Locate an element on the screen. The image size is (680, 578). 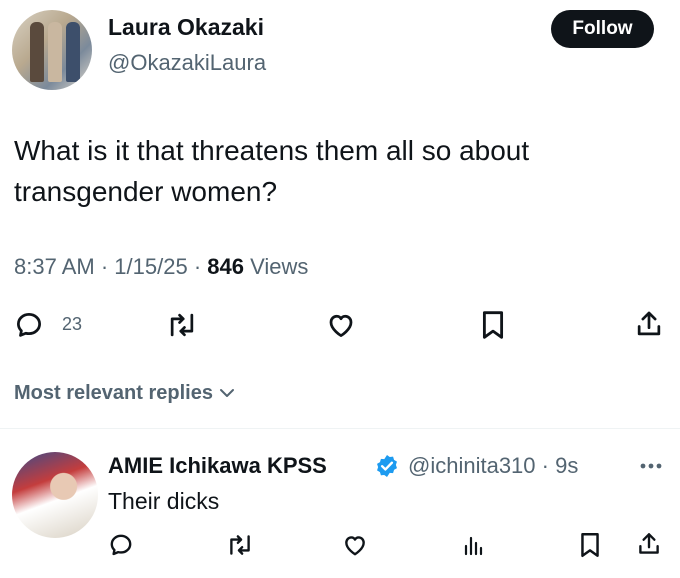
divider is located at coordinates (340, 428).